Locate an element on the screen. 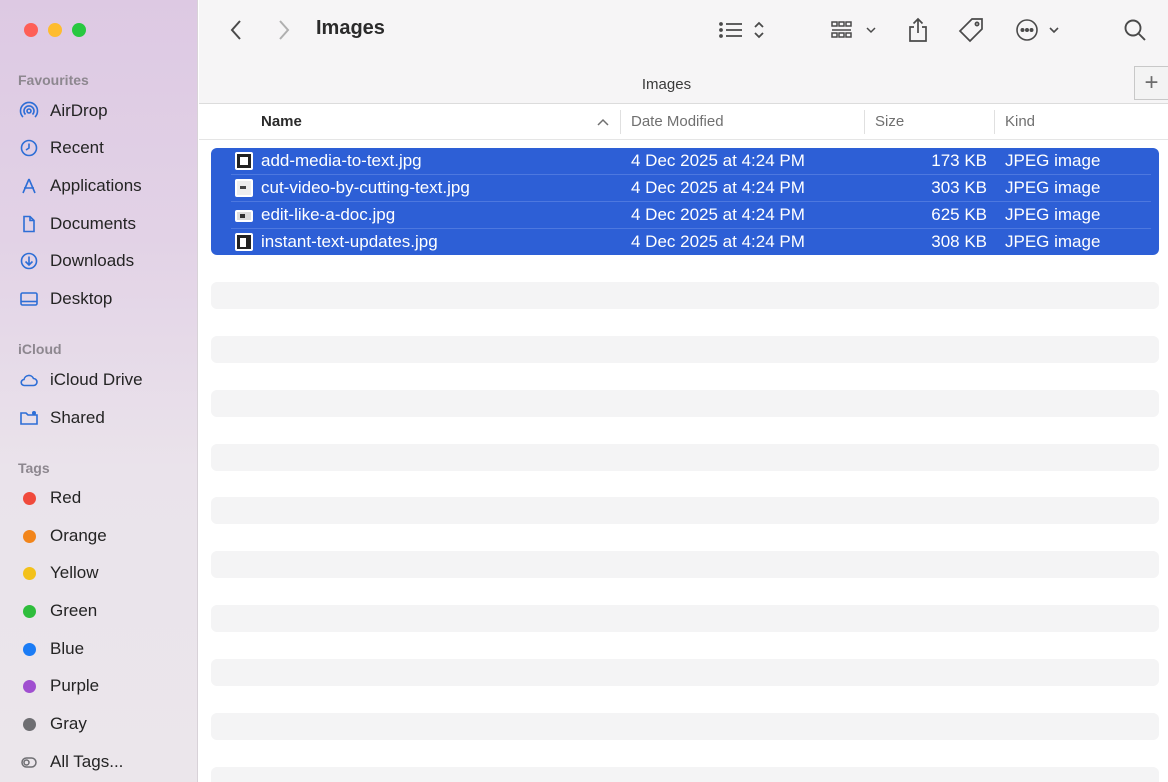 The width and height of the screenshot is (1168, 782). back-button is located at coordinates (236, 30).